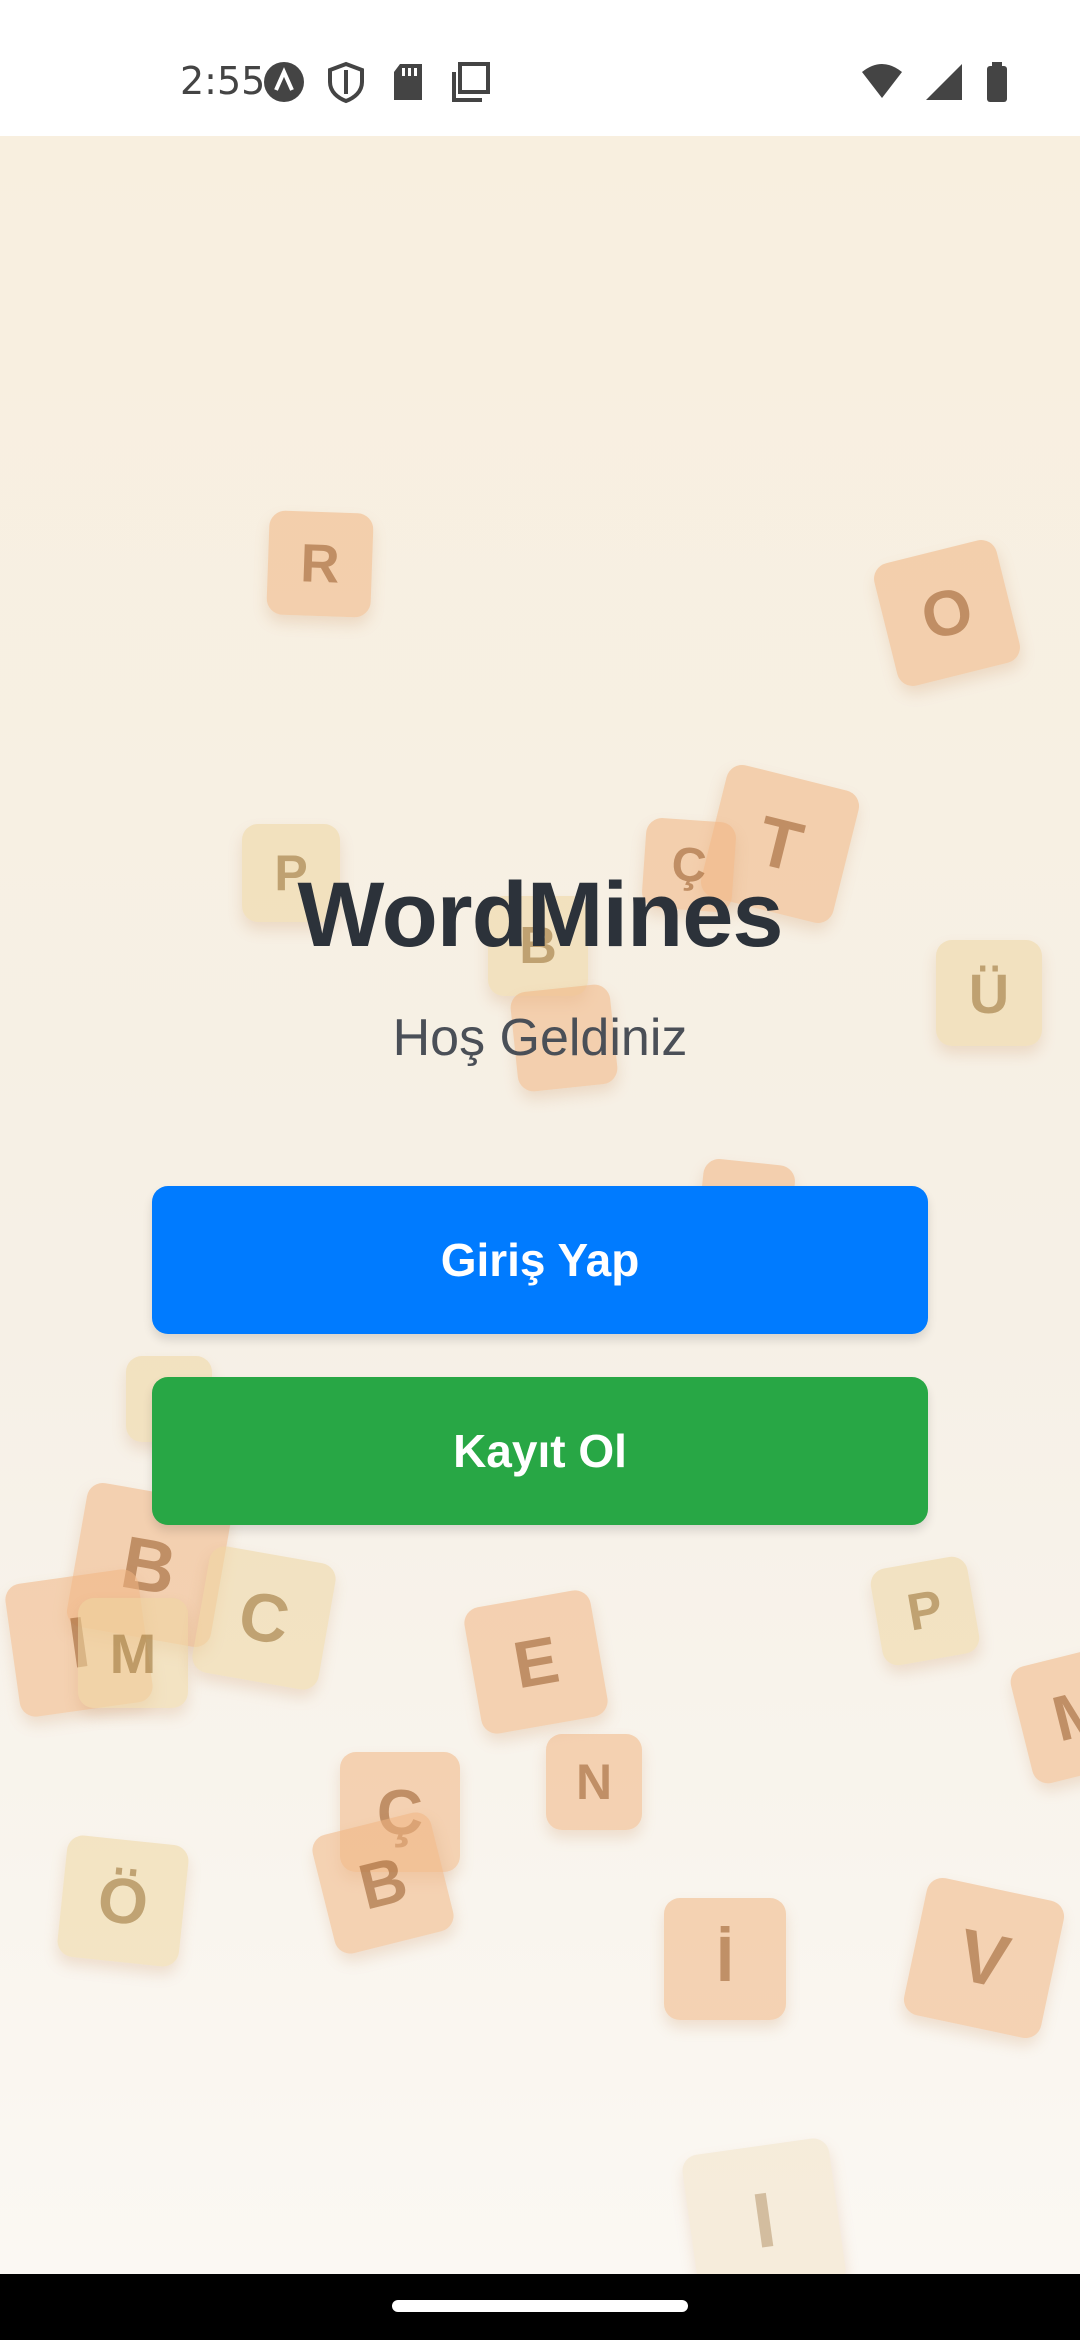 This screenshot has width=1080, height=2340. I want to click on background-letter-tile: V, so click(984, 1958).